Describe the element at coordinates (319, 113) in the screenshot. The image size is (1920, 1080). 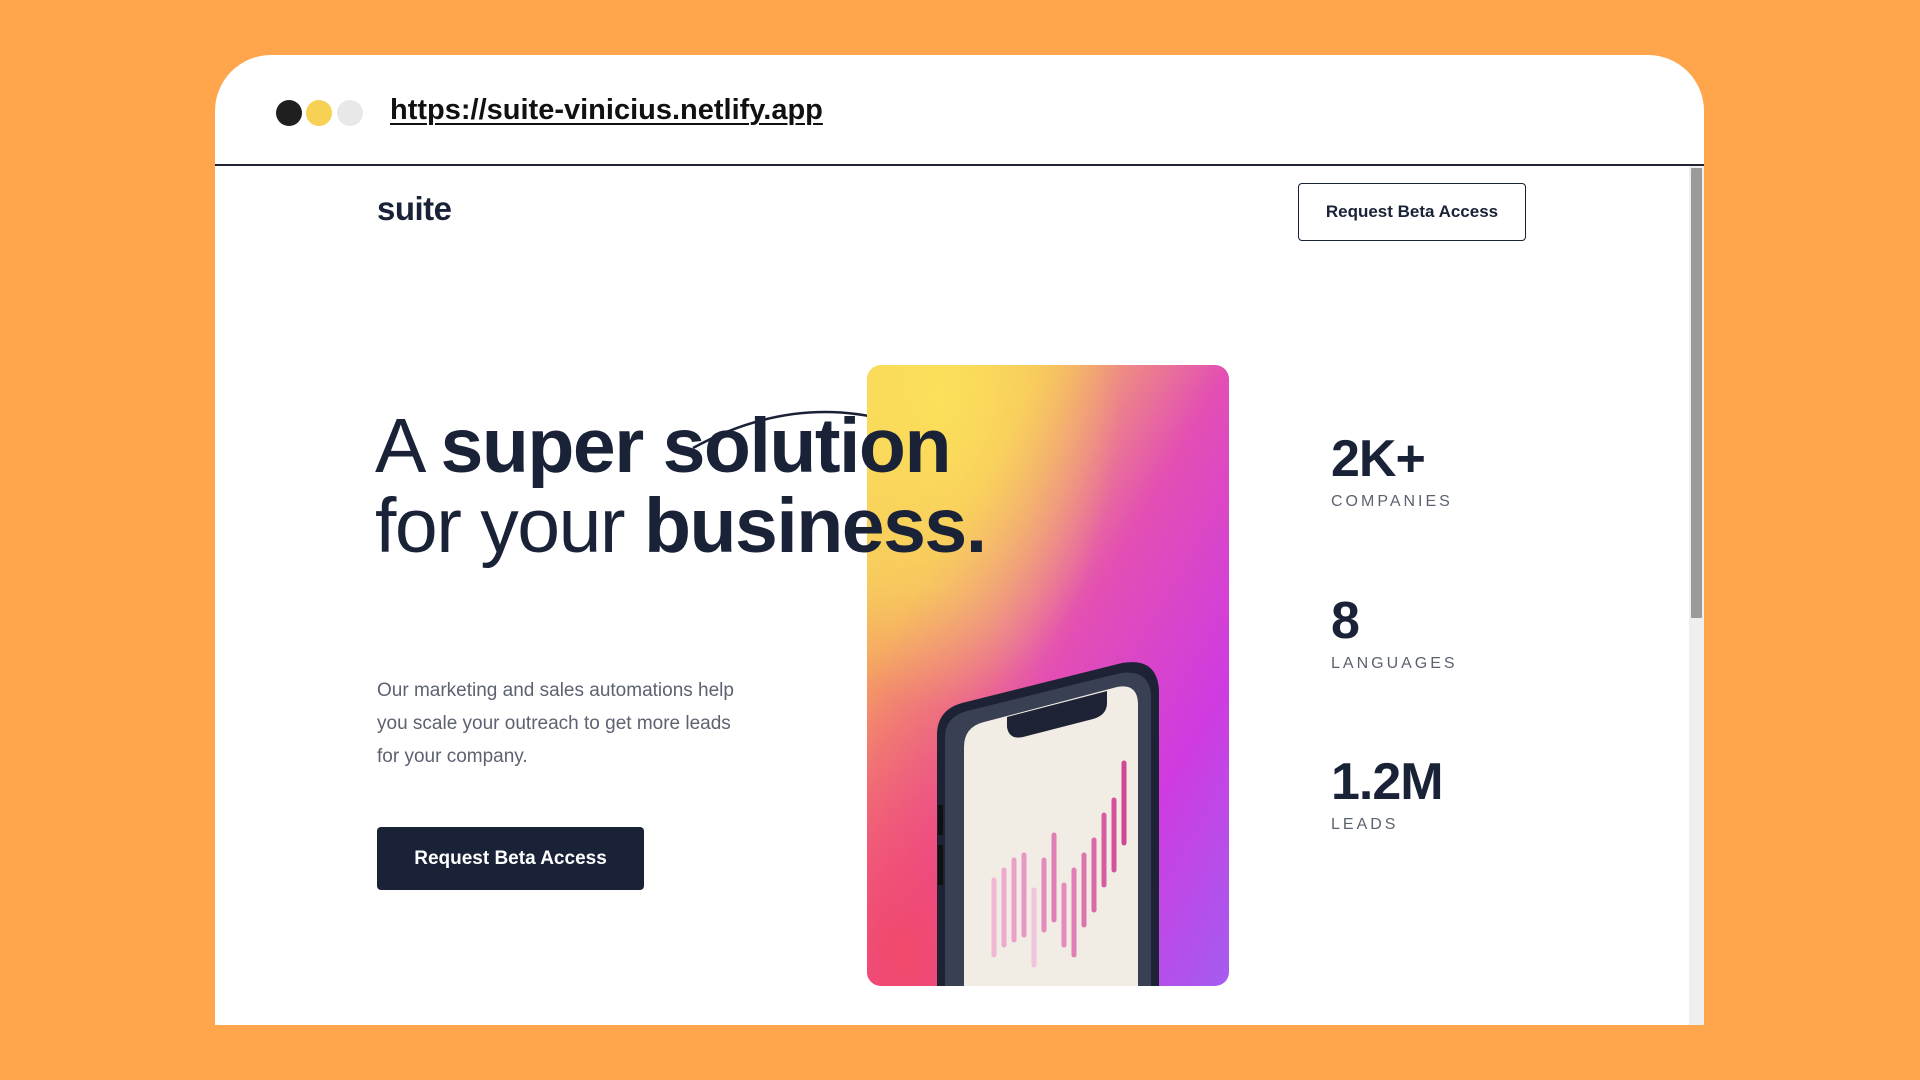
I see `window-minimize-dot-icon` at that location.